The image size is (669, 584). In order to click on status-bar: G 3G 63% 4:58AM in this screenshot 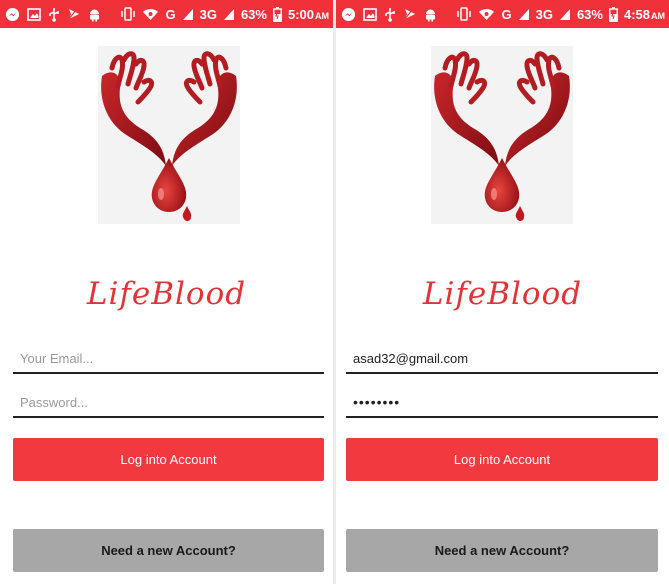, I will do `click(502, 14)`.